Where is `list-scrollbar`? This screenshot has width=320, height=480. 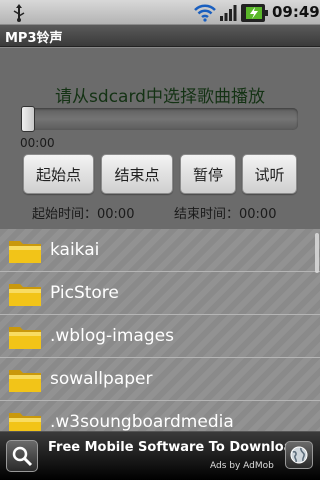
list-scrollbar is located at coordinates (317, 253).